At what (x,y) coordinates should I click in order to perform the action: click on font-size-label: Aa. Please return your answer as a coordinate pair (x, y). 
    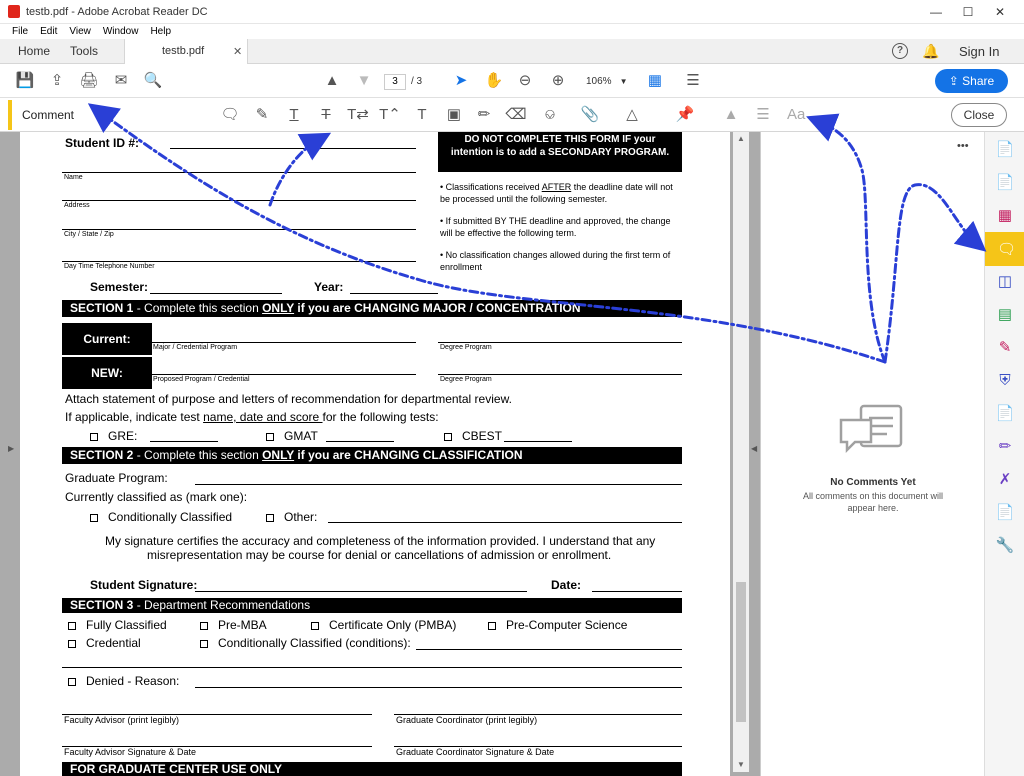
    Looking at the image, I should click on (796, 114).